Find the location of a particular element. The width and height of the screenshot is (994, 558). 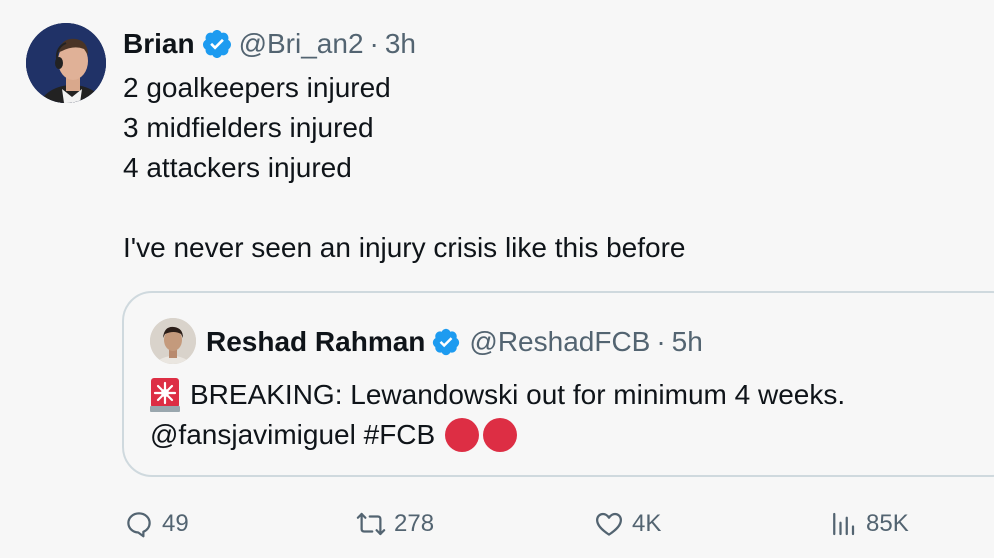

reply-button: 49 is located at coordinates (156, 524).